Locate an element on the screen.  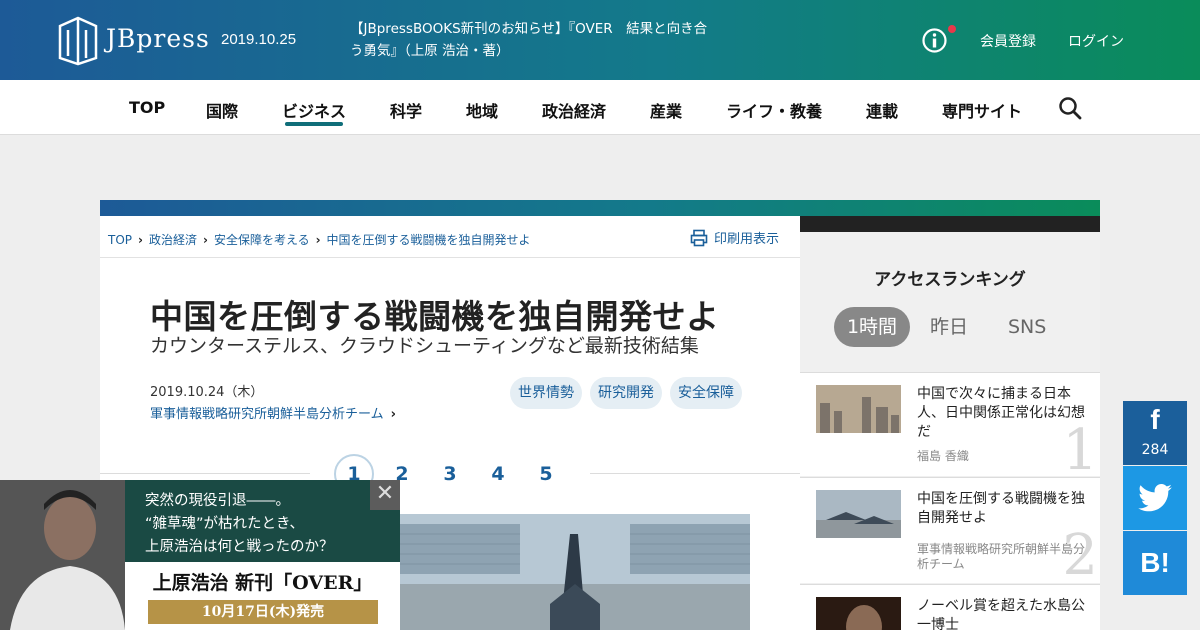
article-subtitle: カウンターステルス、クラウドシューティングなど最新技術結集 is located at coordinates (424, 346).